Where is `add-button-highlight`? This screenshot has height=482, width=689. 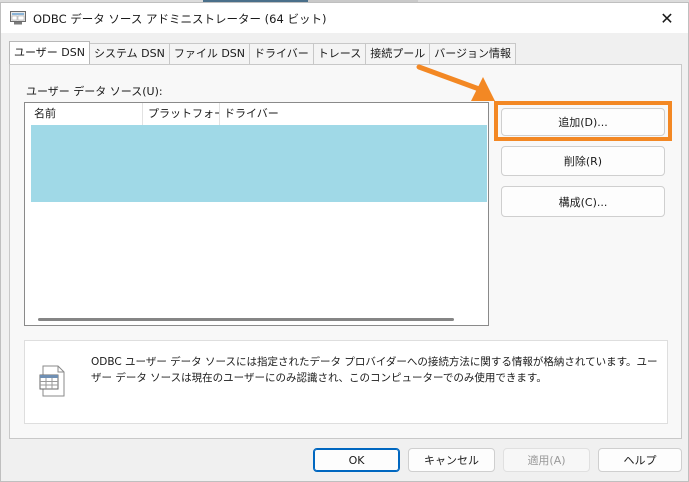 add-button-highlight is located at coordinates (583, 121).